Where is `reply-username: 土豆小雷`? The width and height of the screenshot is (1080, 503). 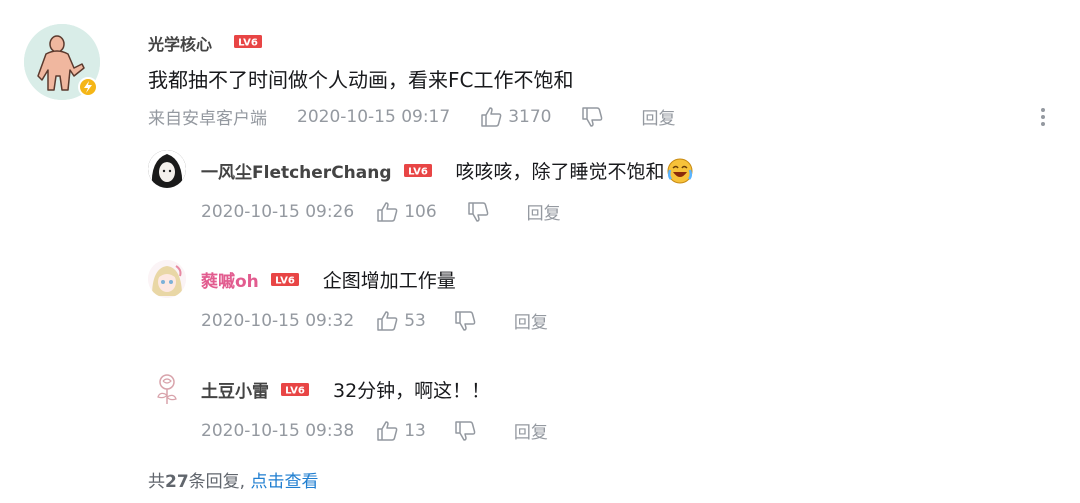 reply-username: 土豆小雷 is located at coordinates (235, 389).